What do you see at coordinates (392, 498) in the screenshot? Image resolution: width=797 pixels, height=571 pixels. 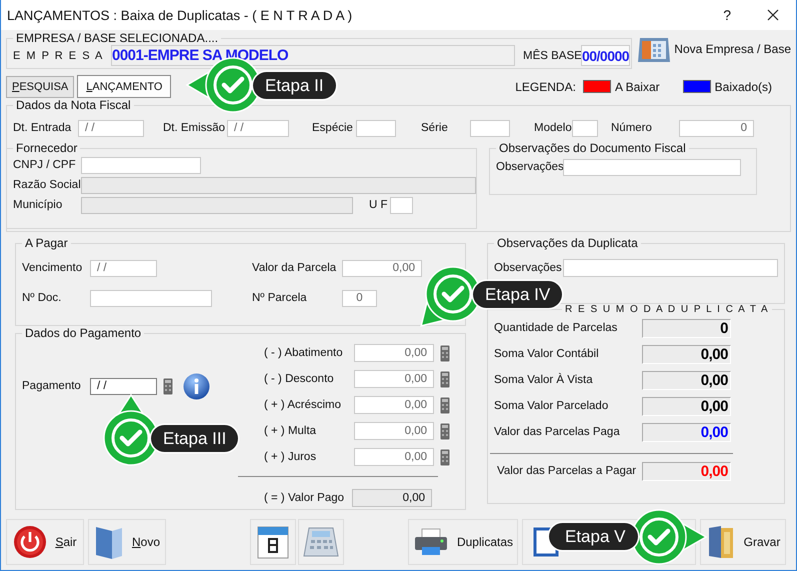 I see `total-field: 0,00` at bounding box center [392, 498].